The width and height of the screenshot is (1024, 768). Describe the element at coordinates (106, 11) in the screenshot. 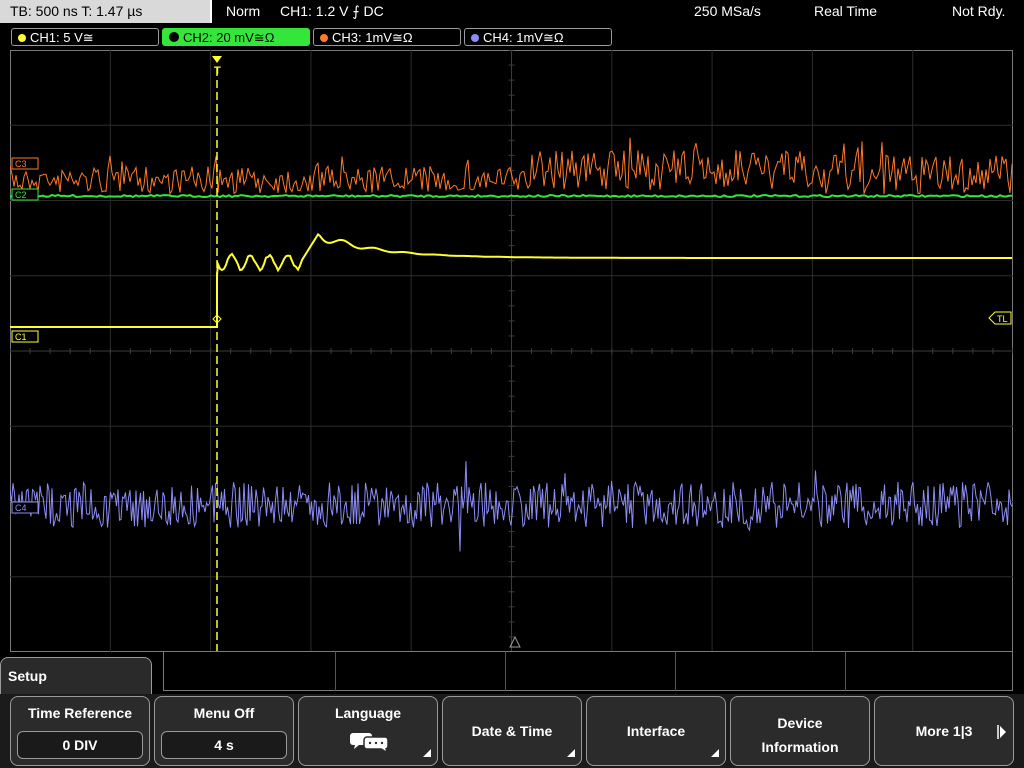

I see `timebase-readout: TB: 500 ns T: 1.47 µs` at that location.